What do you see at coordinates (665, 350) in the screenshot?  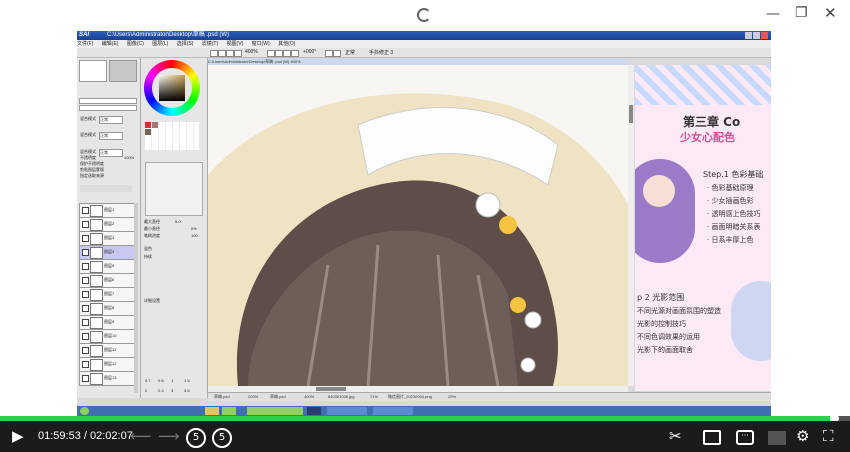 I see `reference-step2-item: 光影下的画面取舍` at bounding box center [665, 350].